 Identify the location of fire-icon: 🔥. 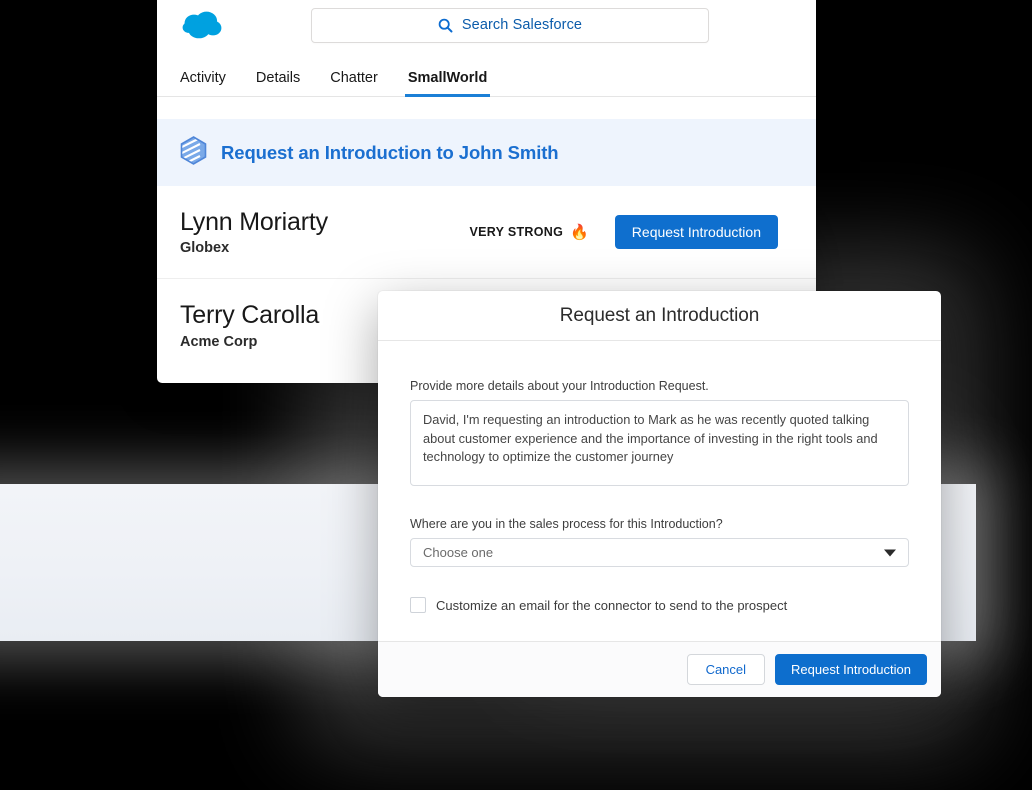
(579, 232).